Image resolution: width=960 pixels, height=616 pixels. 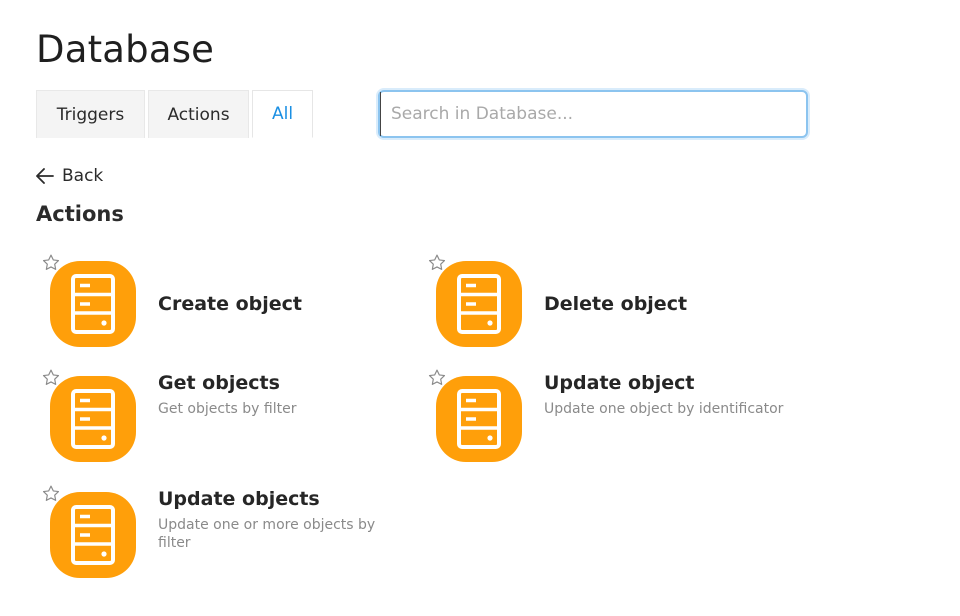 I want to click on search-input, so click(x=593, y=114).